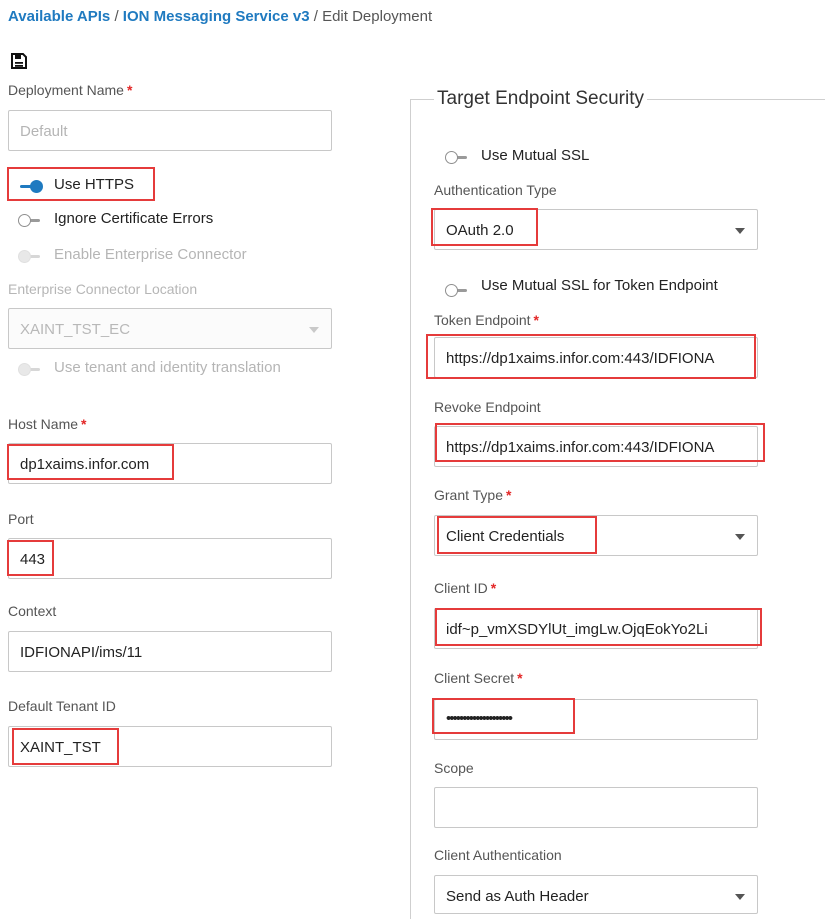  Describe the element at coordinates (577, 629) in the screenshot. I see `client-id-value: idf~p_vmXSDYlUt_imgLw.OjqEokYo2Li` at that location.